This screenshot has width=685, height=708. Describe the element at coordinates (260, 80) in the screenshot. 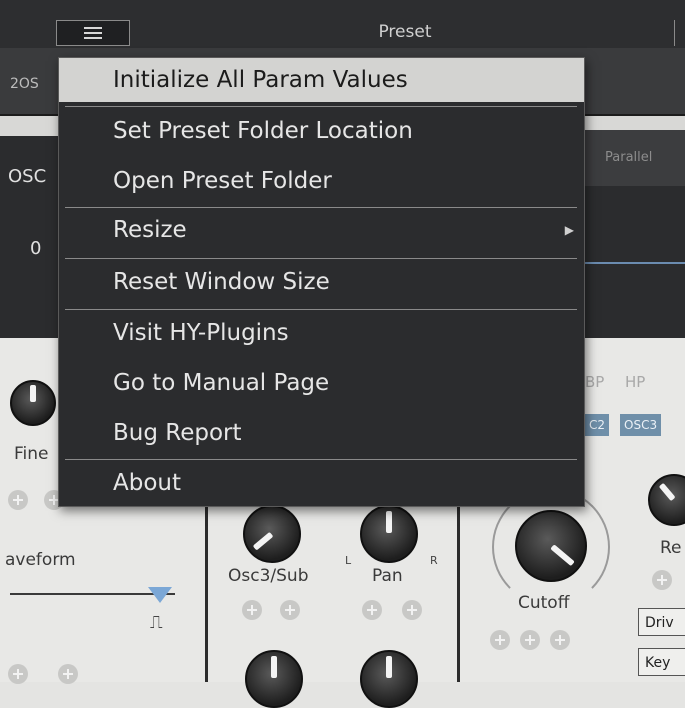

I see `menu-item-label: Initialize All Param Values` at that location.